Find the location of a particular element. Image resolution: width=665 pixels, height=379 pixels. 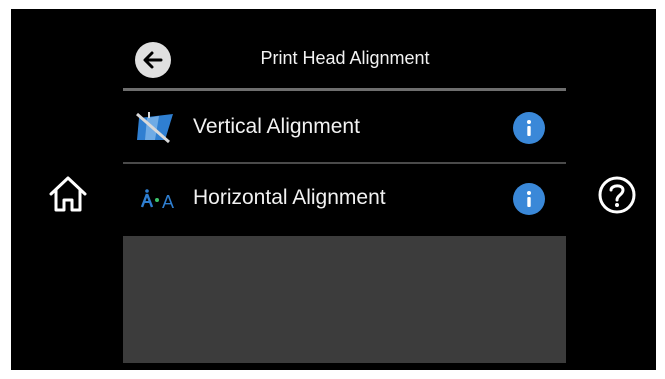

header-divider is located at coordinates (344, 89).